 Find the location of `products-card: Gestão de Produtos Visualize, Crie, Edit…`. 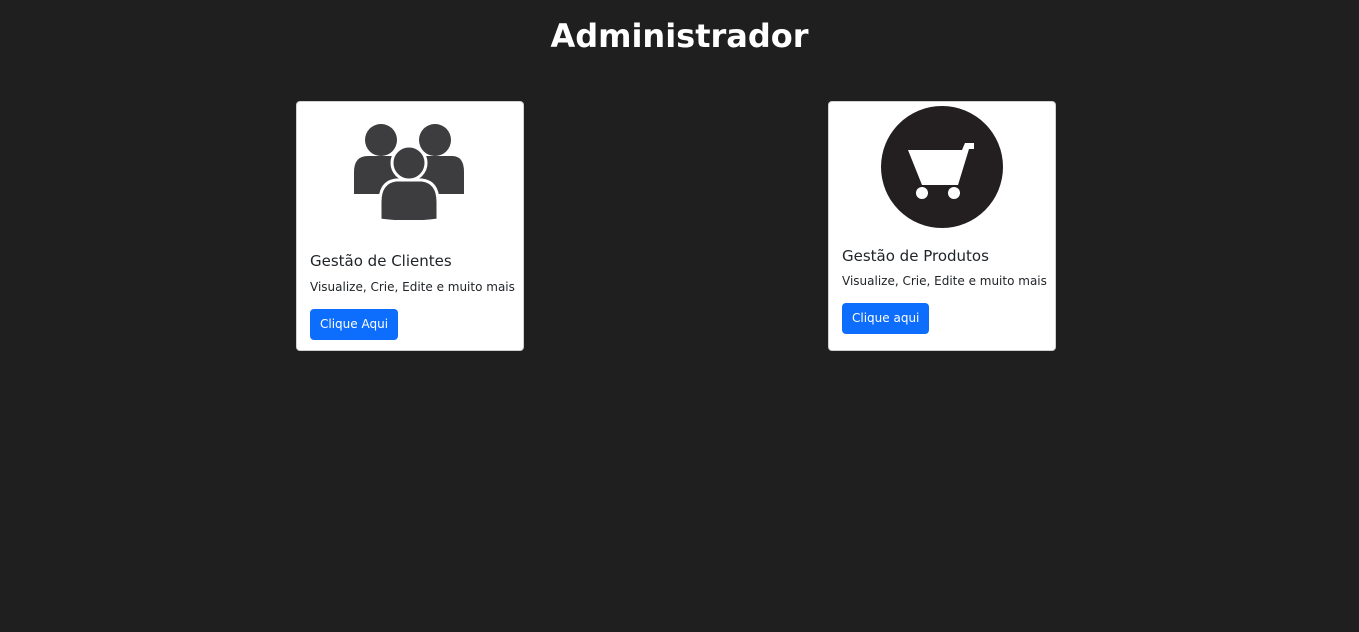

products-card: Gestão de Produtos Visualize, Crie, Edit… is located at coordinates (942, 226).